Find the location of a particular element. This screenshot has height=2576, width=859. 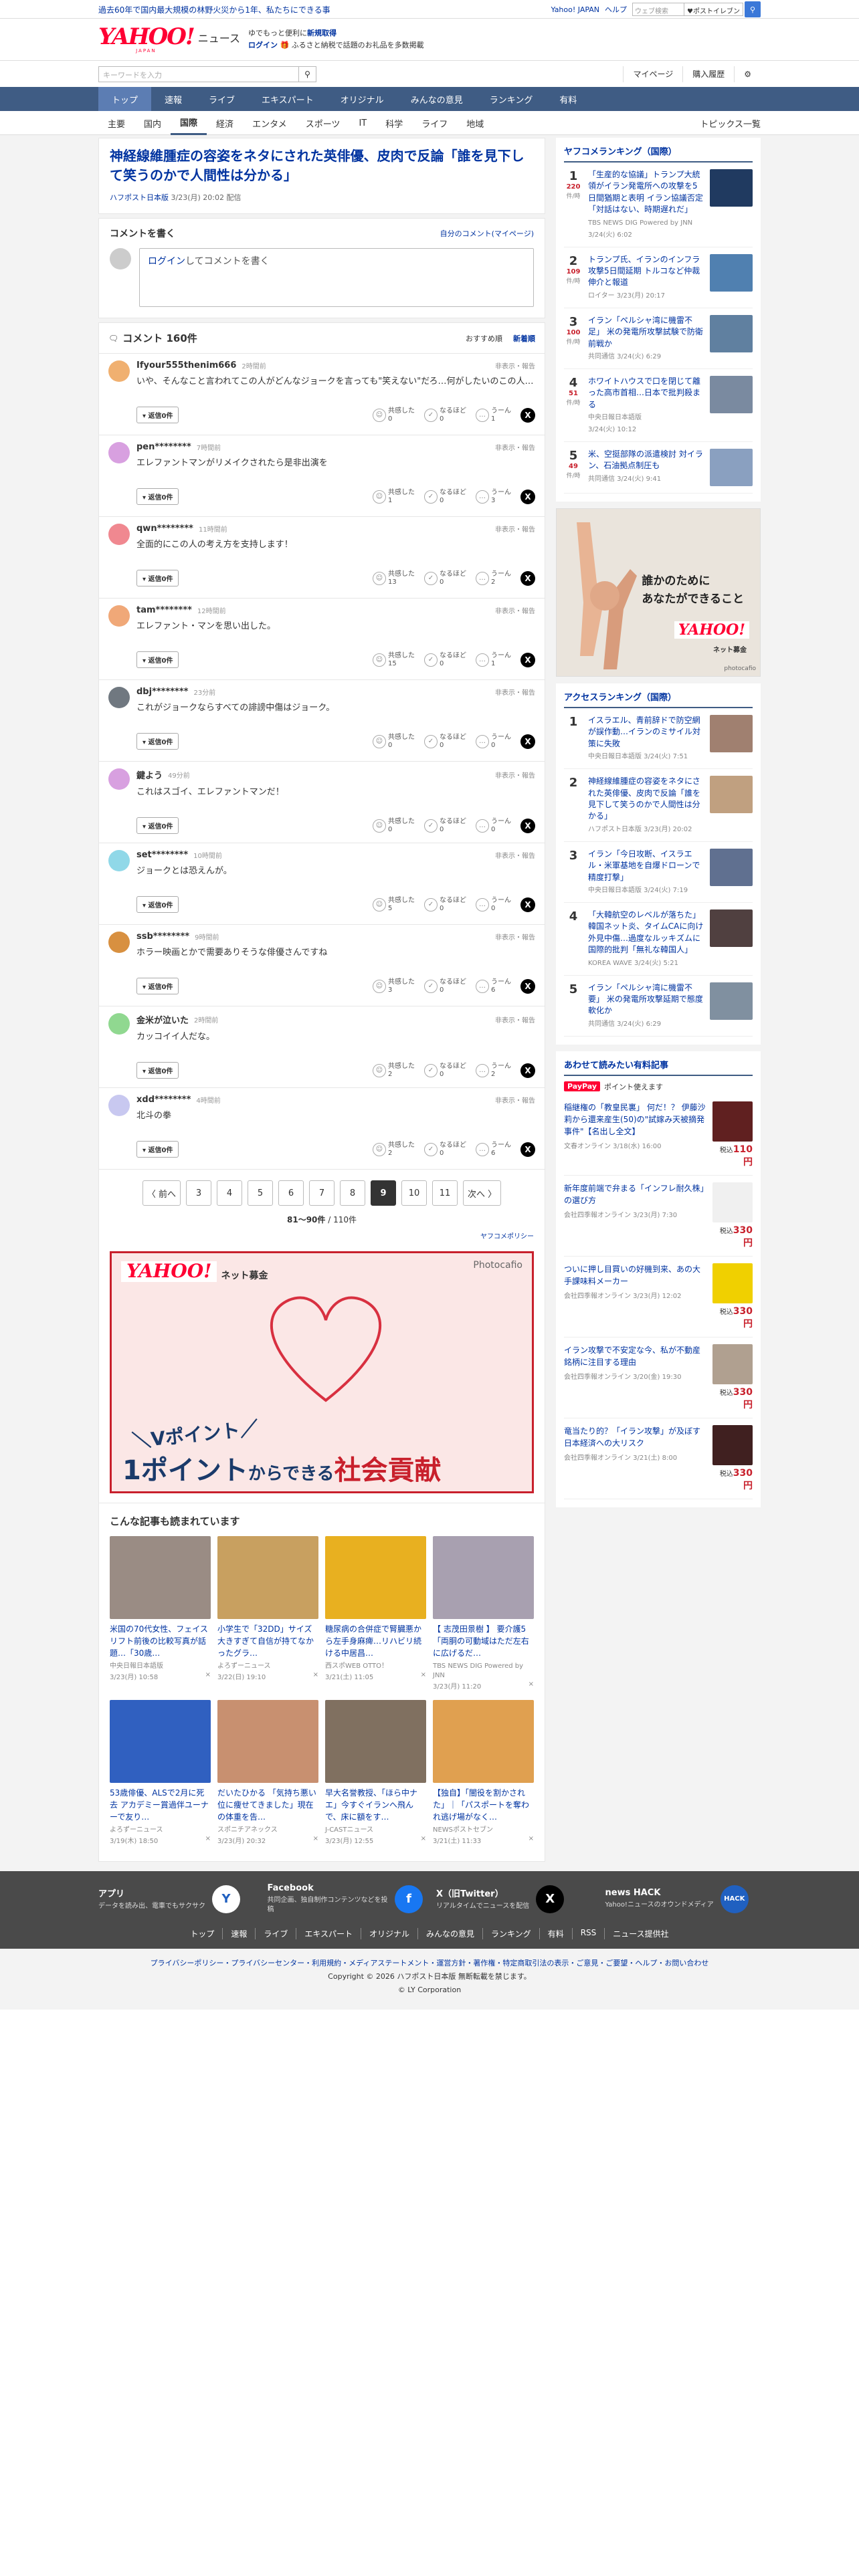

comment-user: pen******** is located at coordinates (163, 447).